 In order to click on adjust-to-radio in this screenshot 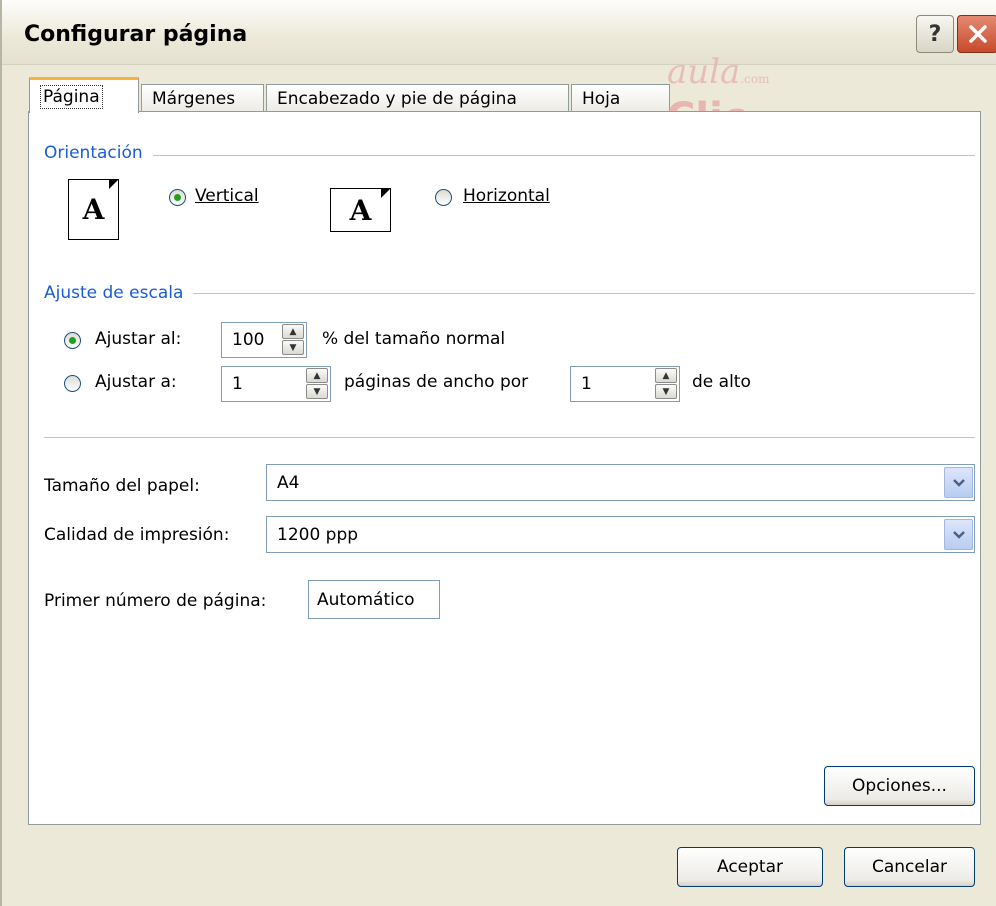, I will do `click(72, 340)`.